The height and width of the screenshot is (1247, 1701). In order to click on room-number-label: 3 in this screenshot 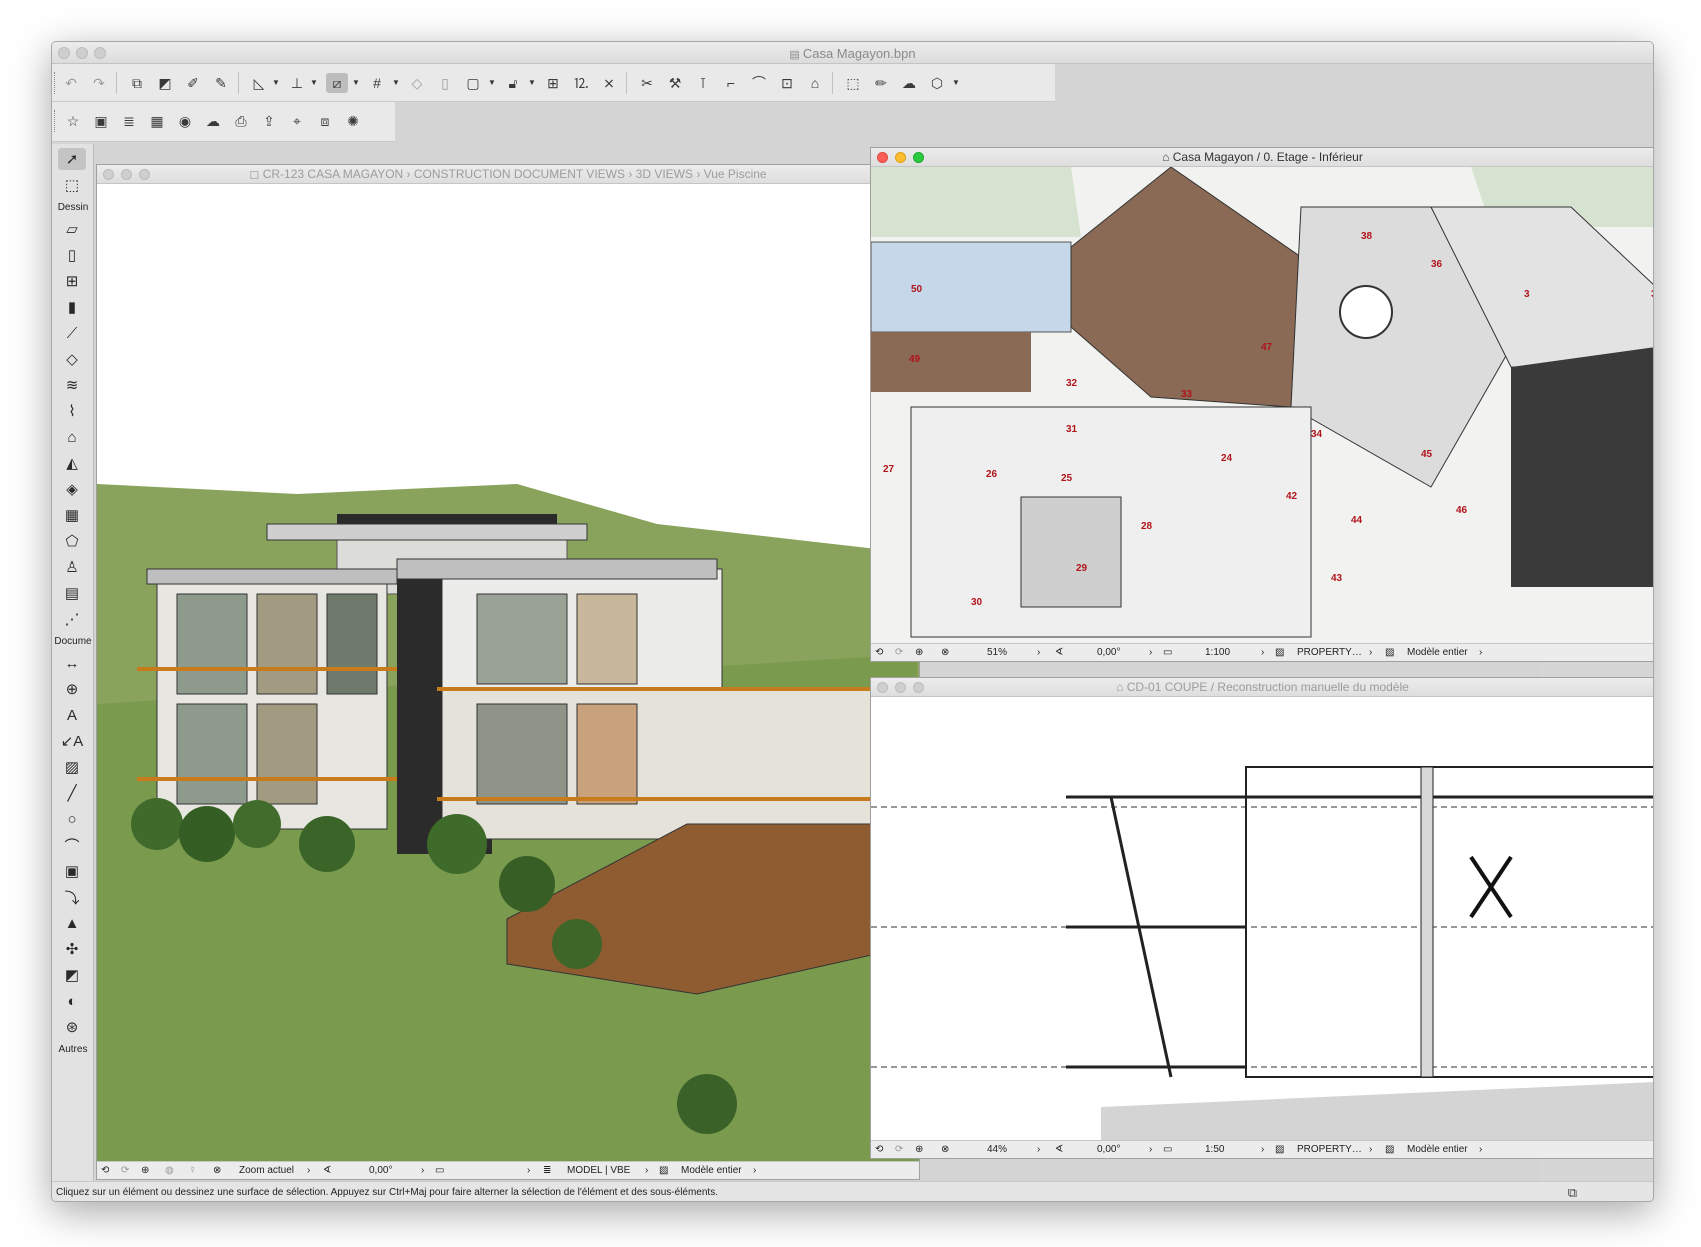, I will do `click(1527, 294)`.